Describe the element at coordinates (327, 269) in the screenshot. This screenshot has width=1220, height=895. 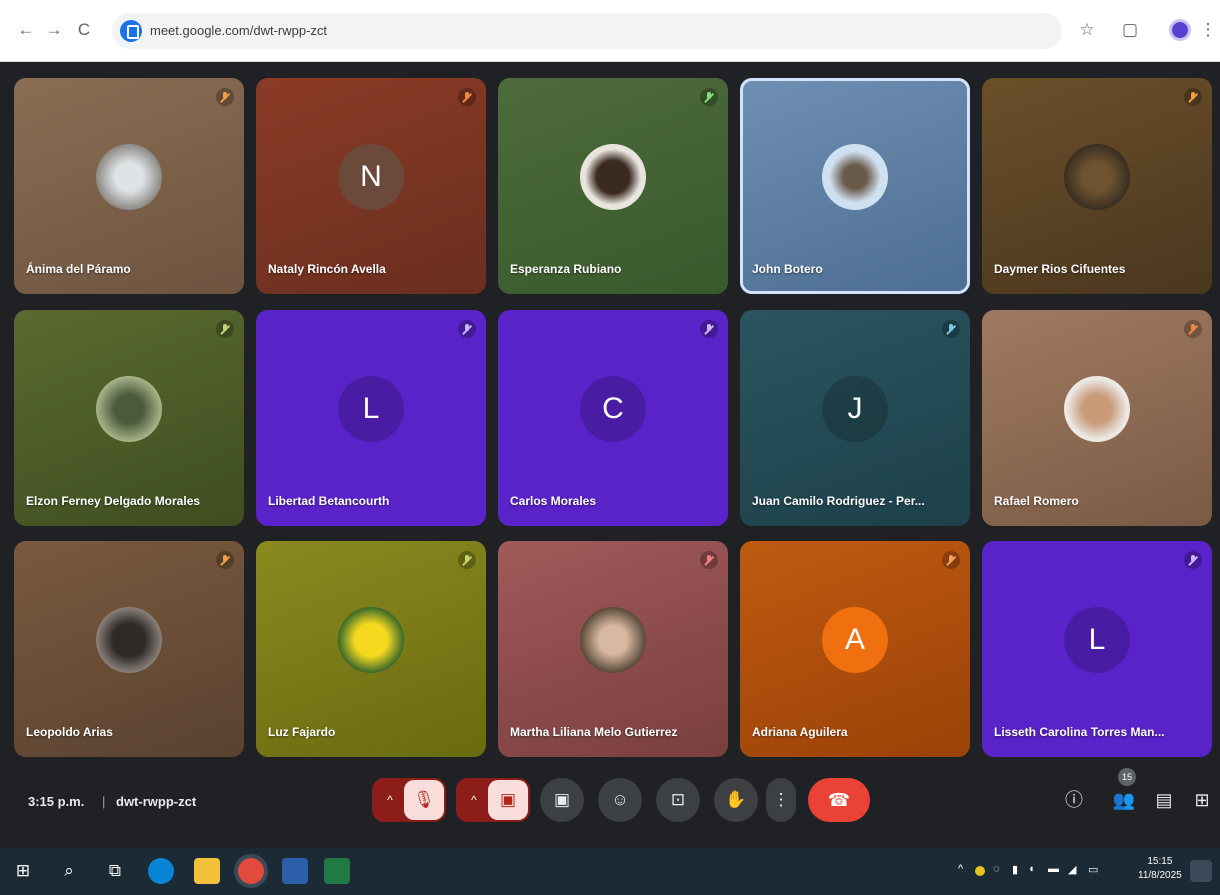
I see `participant-name: Nataly Rincón Avella` at that location.